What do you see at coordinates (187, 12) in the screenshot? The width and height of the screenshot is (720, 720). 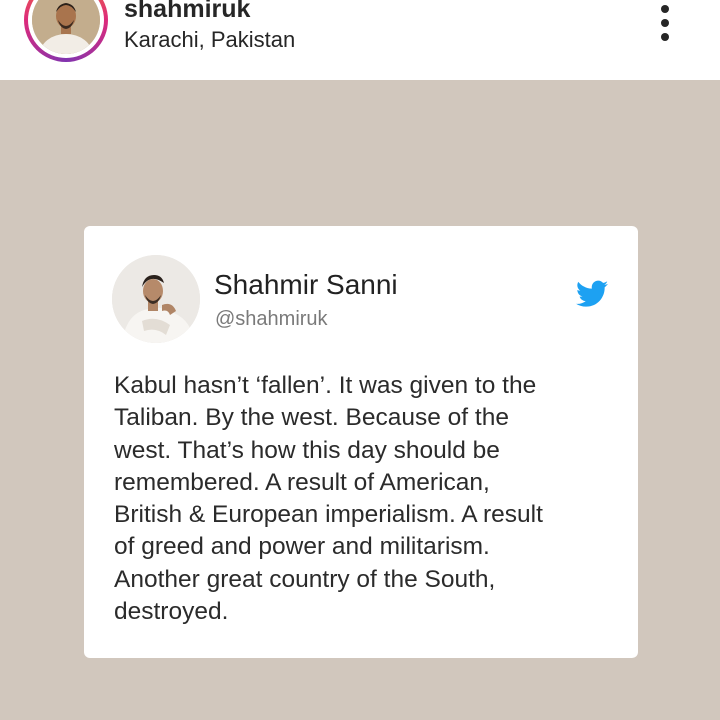 I see `username: shahmiruk` at bounding box center [187, 12].